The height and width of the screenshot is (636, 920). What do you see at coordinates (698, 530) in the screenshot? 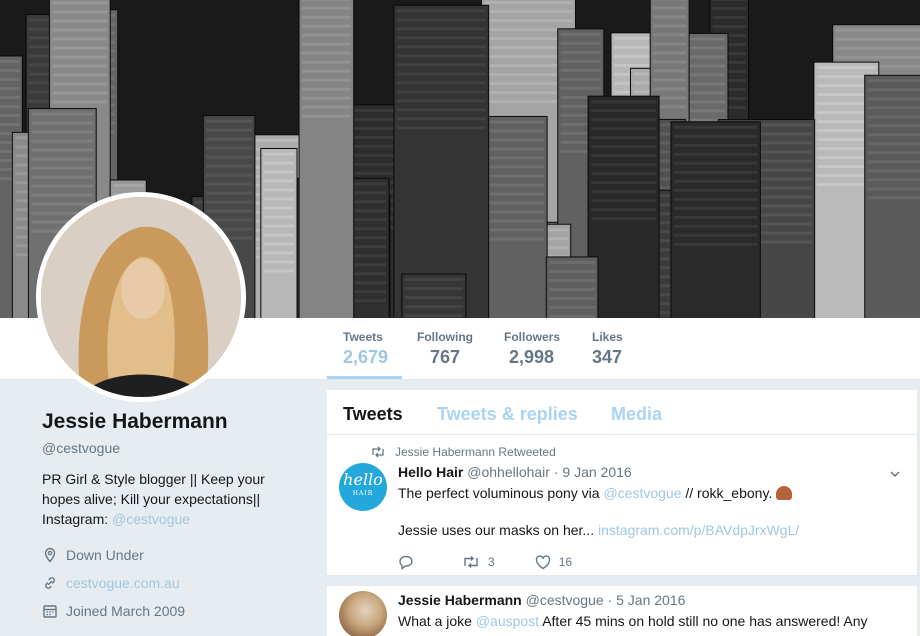
I see `instagram-url-link: instagram.com/p/BAVdpJrxWgL/` at bounding box center [698, 530].